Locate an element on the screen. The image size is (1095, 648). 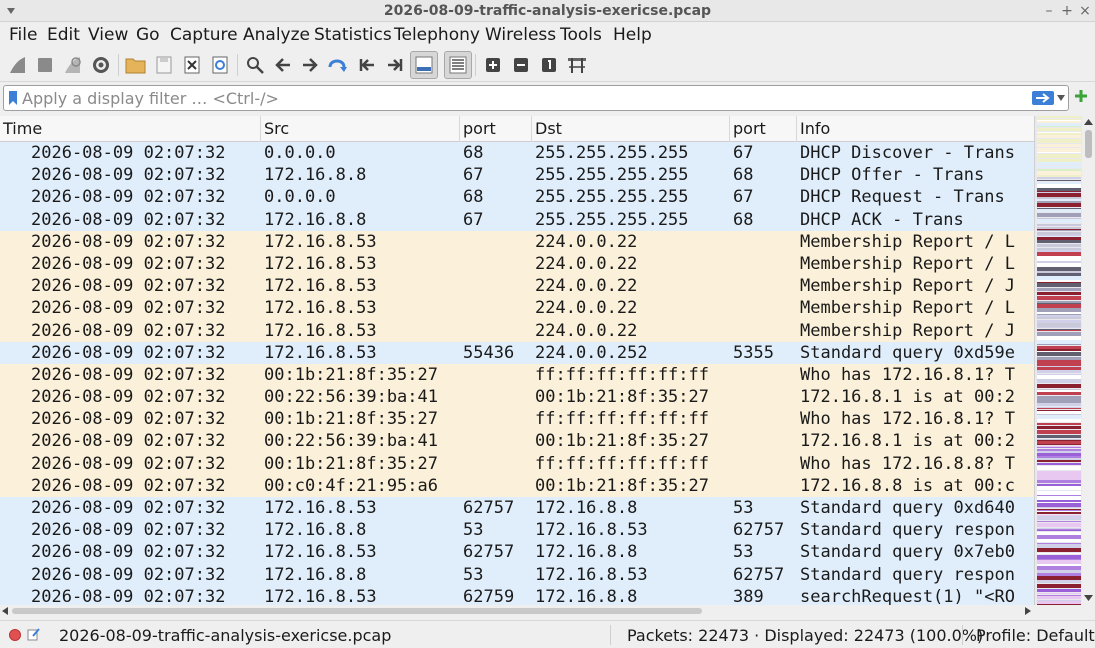
toolbar-separator is located at coordinates (475, 65).